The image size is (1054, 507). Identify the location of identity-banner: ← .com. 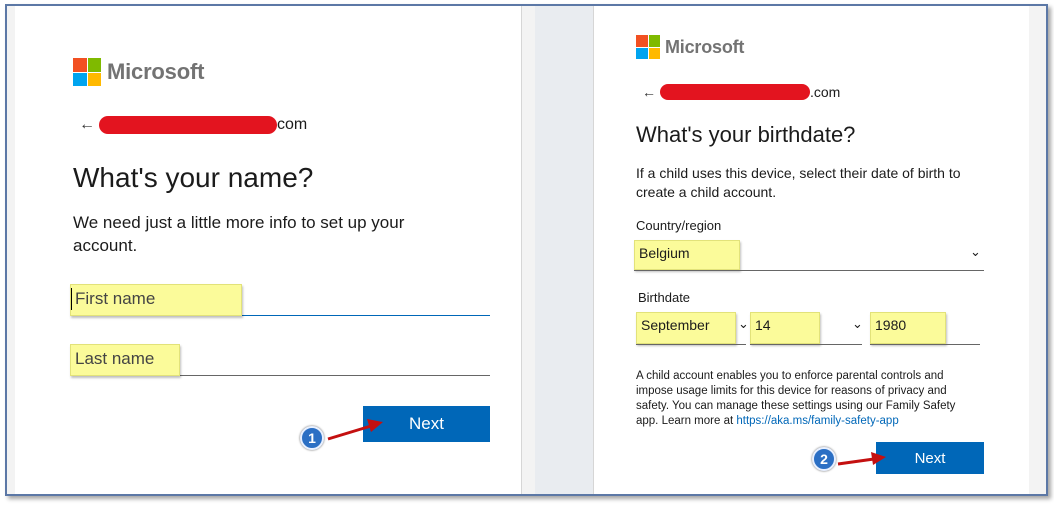
(741, 92).